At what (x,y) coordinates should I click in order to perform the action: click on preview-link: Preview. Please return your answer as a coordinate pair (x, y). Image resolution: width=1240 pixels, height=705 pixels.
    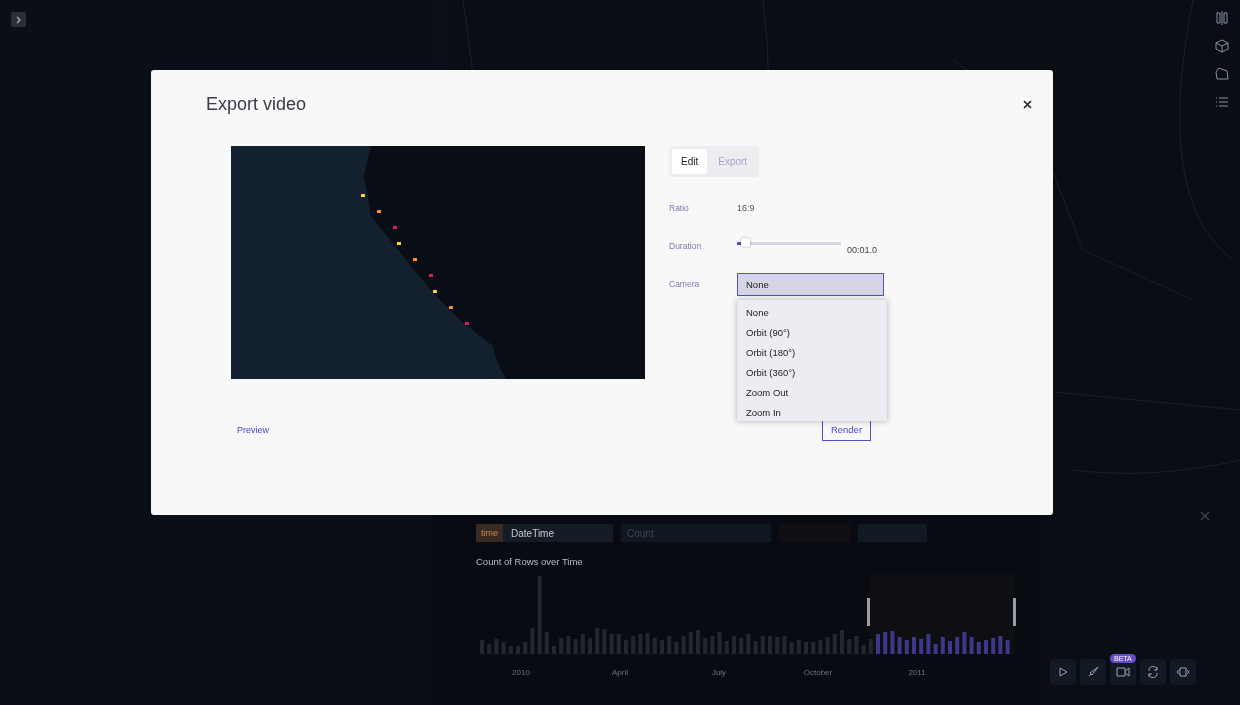
    Looking at the image, I should click on (253, 429).